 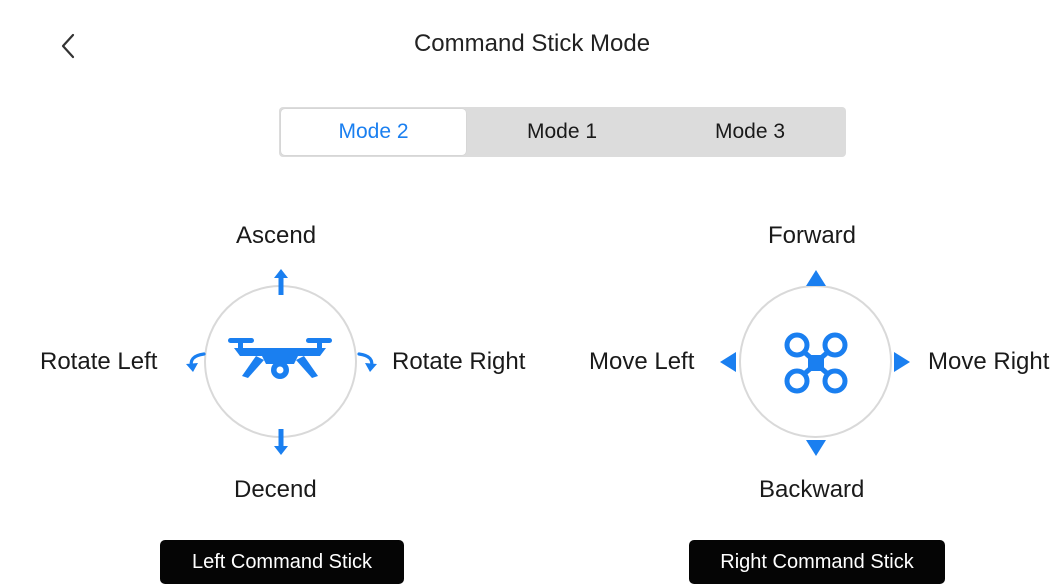 I want to click on page-title: Command Stick Mode, so click(x=532, y=43).